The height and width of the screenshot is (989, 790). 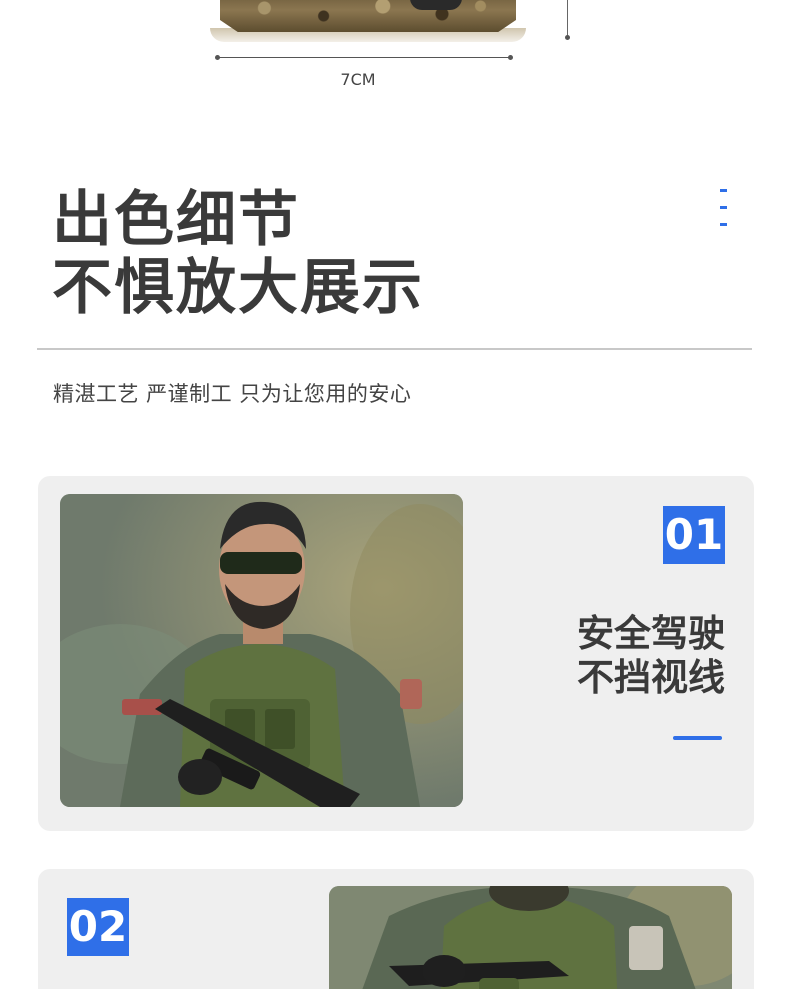 I want to click on heading-divider, so click(x=394, y=349).